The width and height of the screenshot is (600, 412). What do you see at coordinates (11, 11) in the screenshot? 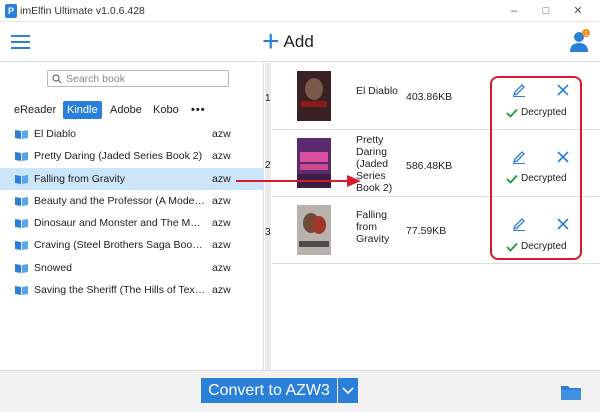
I see `app-logo-icon: P` at bounding box center [11, 11].